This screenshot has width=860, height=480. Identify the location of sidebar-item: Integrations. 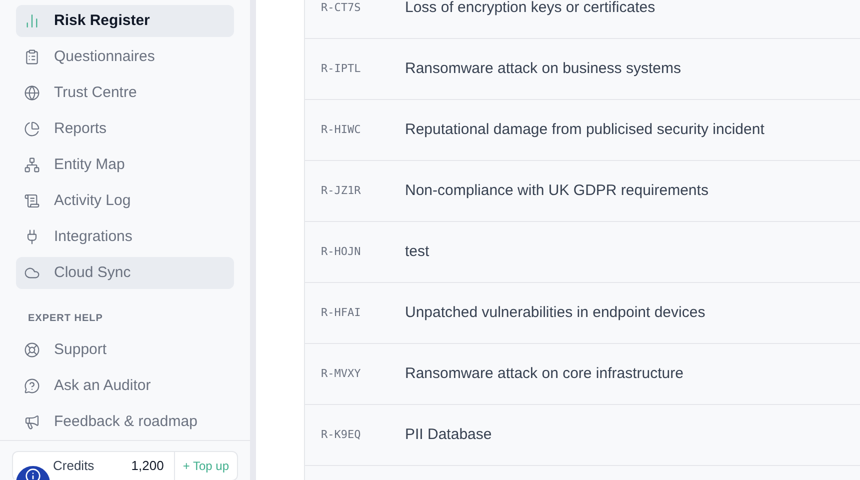
(125, 237).